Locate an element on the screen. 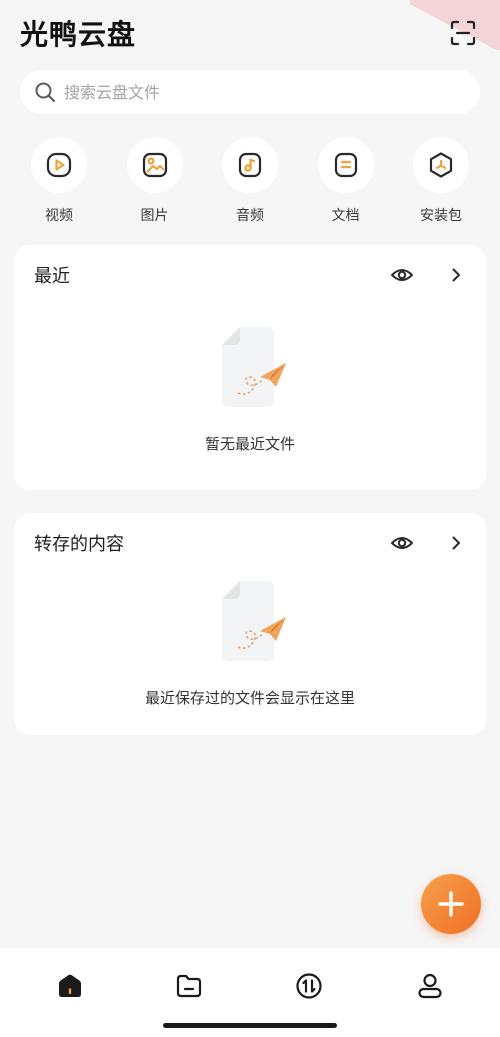 The image size is (500, 1037). plus-icon is located at coordinates (451, 904).